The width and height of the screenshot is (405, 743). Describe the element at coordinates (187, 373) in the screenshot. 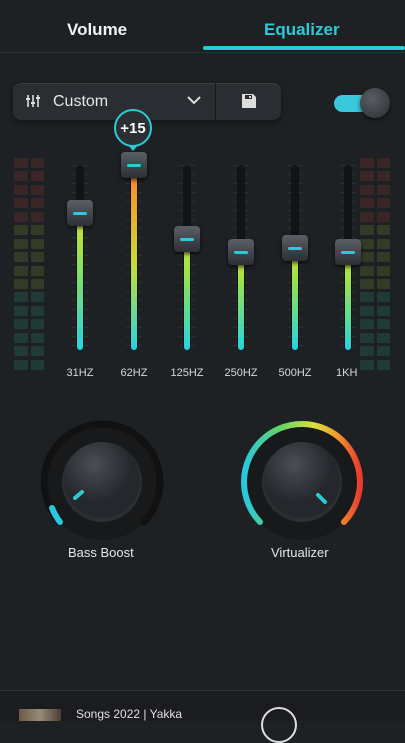

I see `band-label: 125HZ` at that location.